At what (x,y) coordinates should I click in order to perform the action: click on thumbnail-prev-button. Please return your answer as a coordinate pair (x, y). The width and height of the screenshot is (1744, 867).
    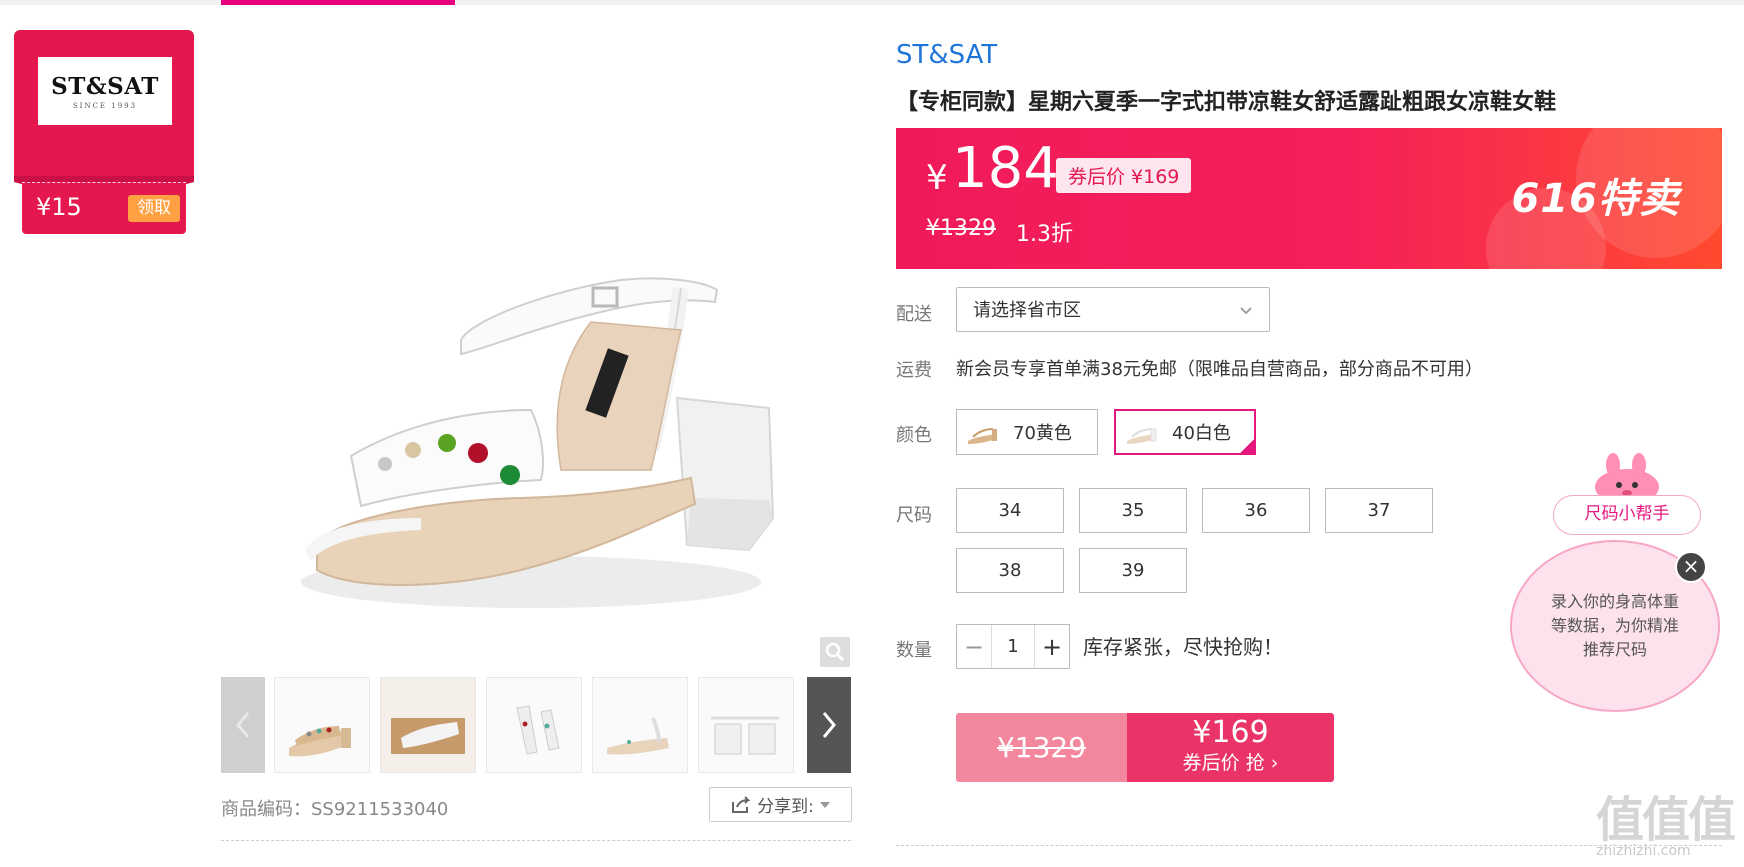
    Looking at the image, I should click on (243, 725).